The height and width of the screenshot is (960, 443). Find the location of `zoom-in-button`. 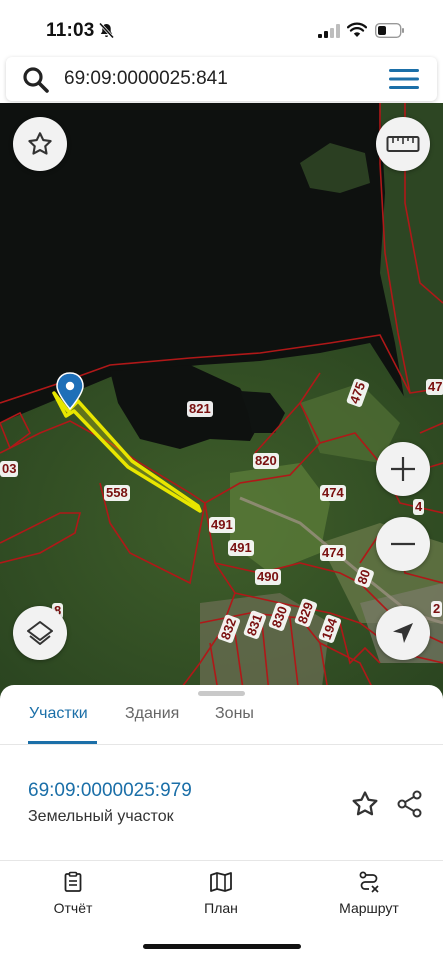

zoom-in-button is located at coordinates (403, 469).